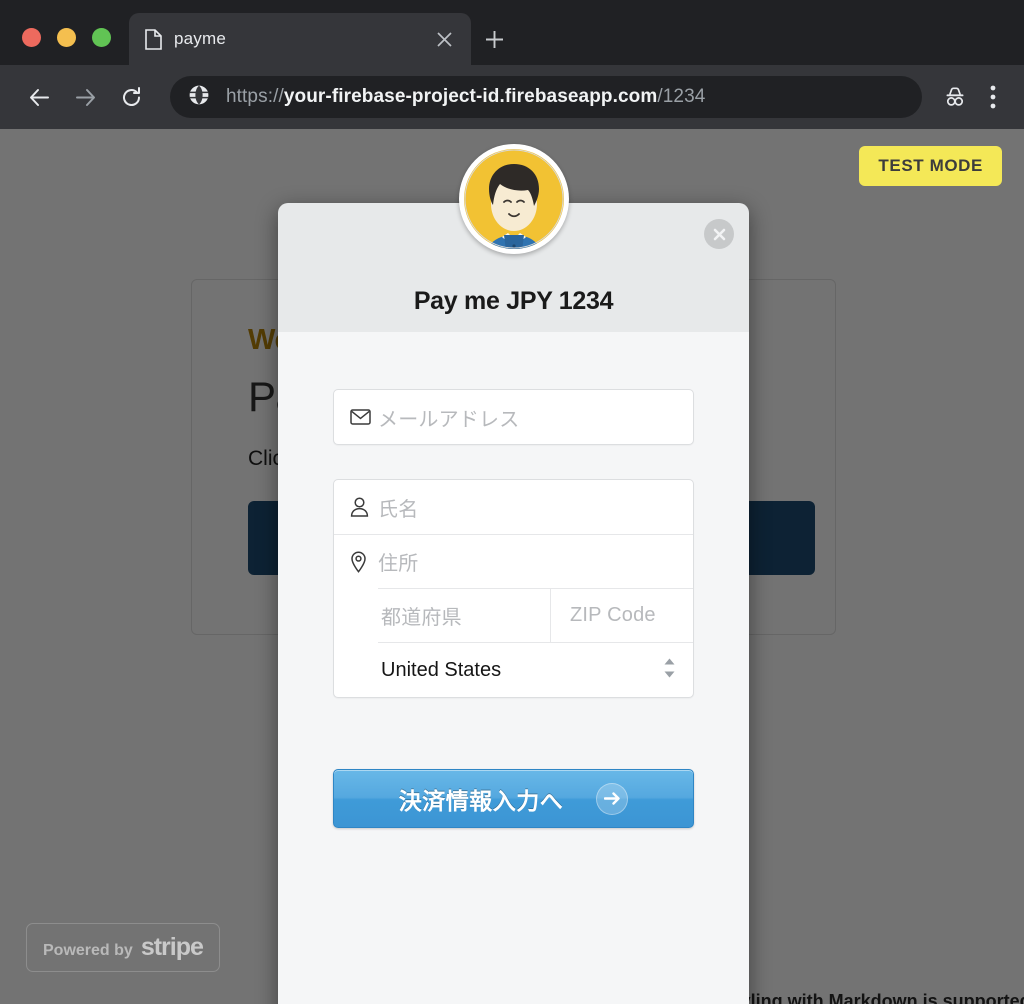 The height and width of the screenshot is (1004, 1024). Describe the element at coordinates (199, 97) in the screenshot. I see `globe-icon` at that location.